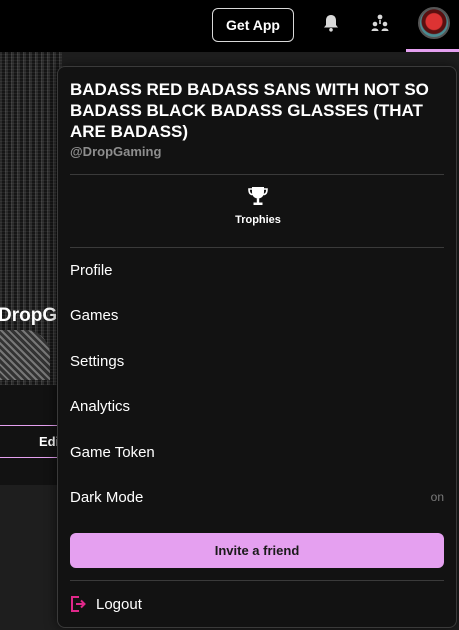 The width and height of the screenshot is (459, 630). Describe the element at coordinates (257, 270) in the screenshot. I see `menu-item-profile: Profile` at that location.